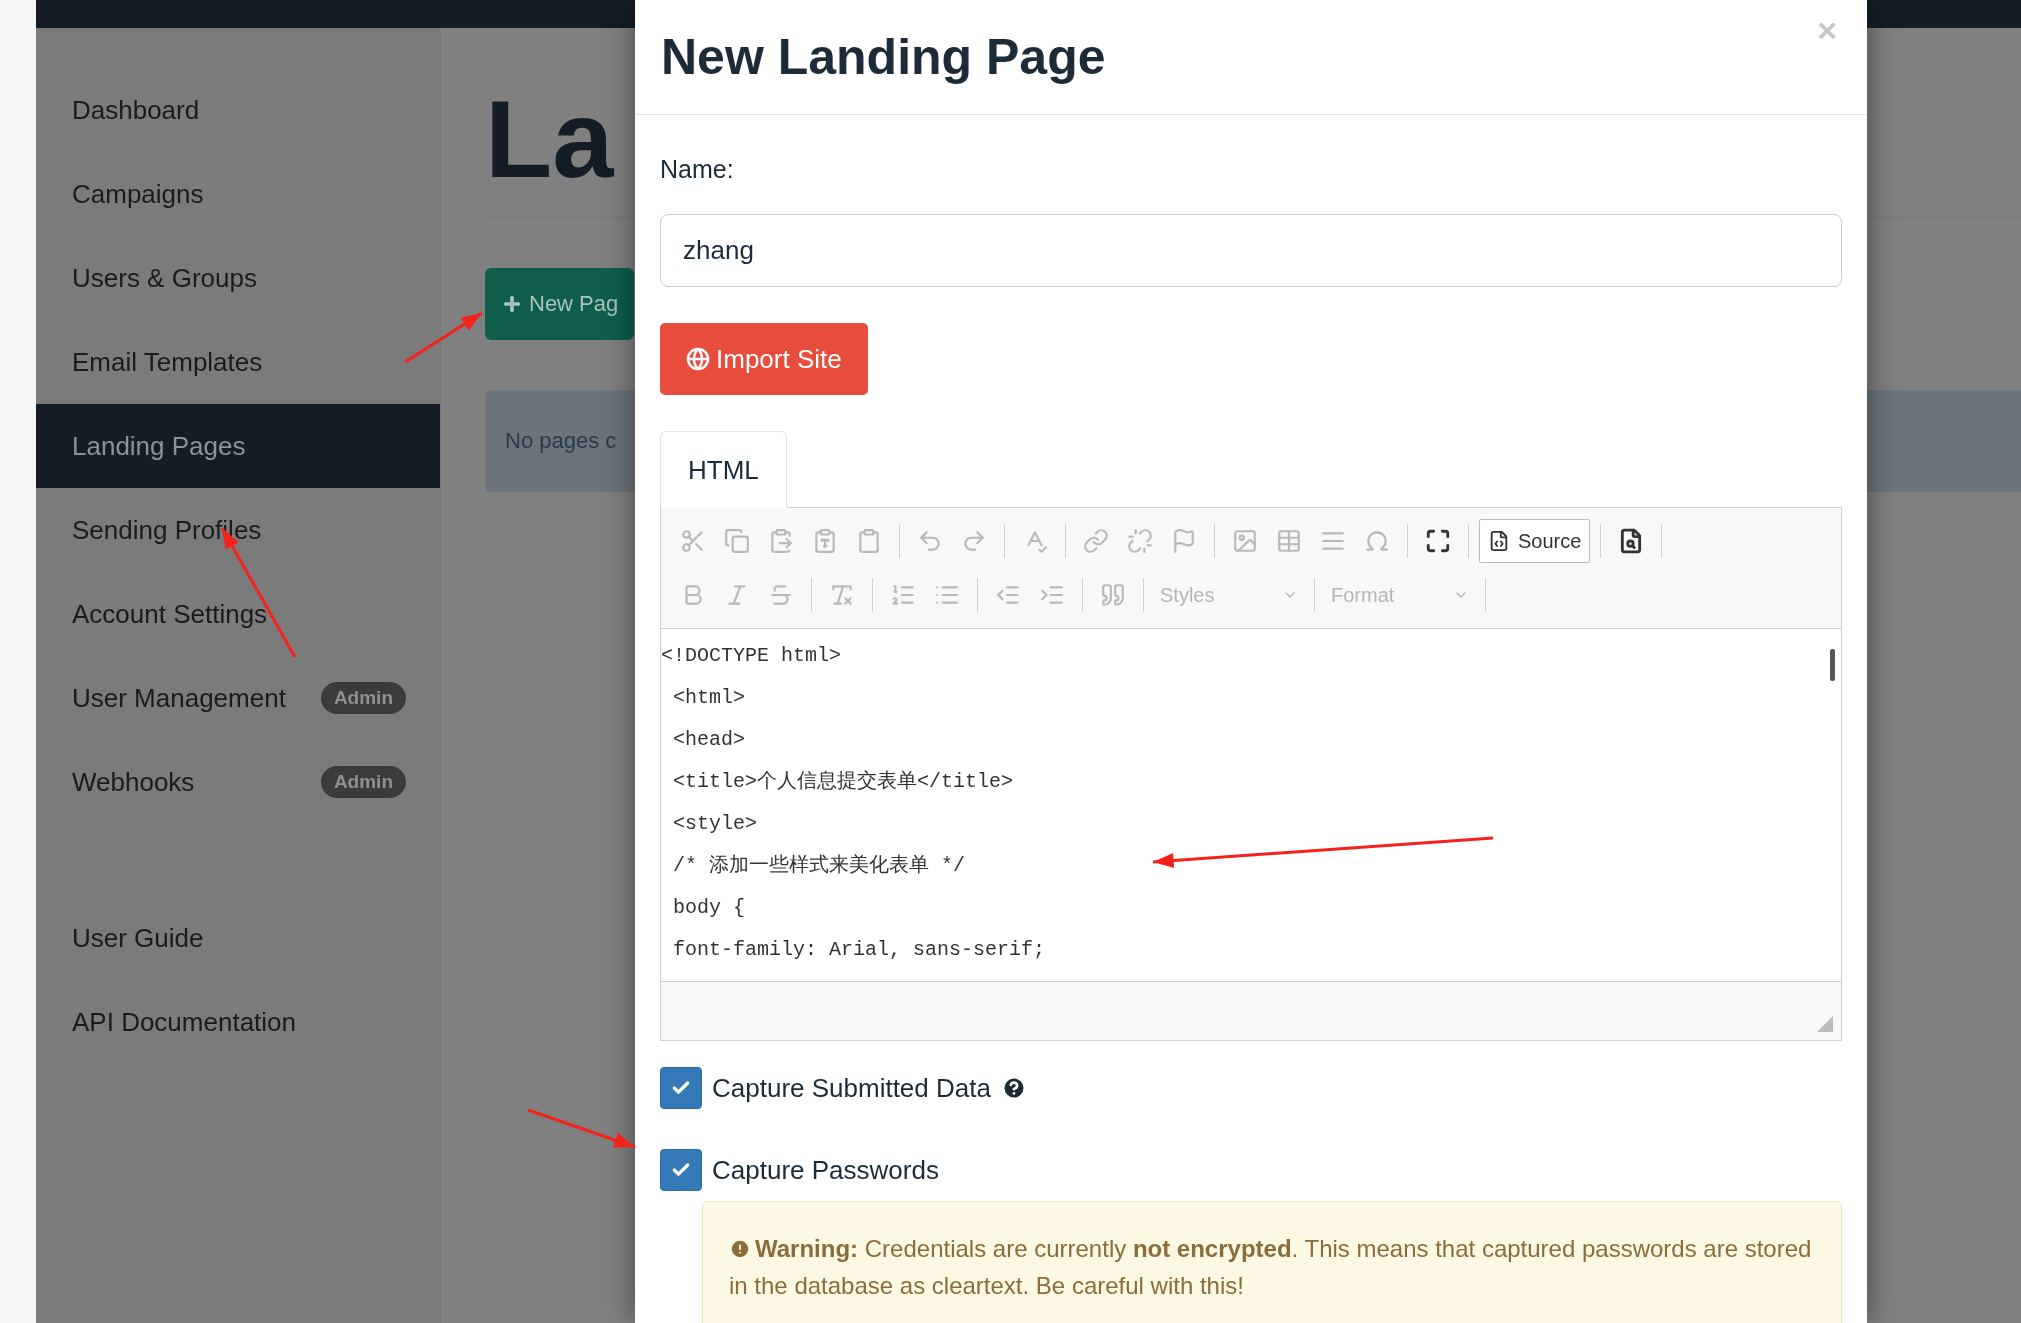  I want to click on sidebar-link: API Documentation, so click(238, 1022).